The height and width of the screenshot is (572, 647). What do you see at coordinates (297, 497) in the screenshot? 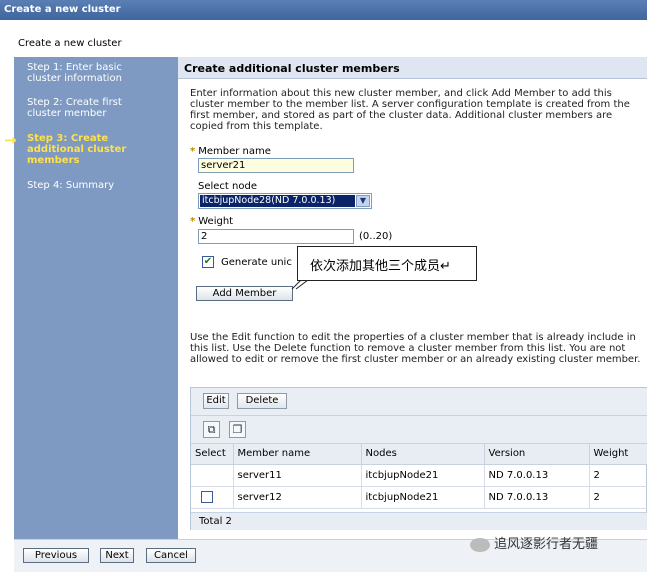
I see `member-cell: server12` at bounding box center [297, 497].